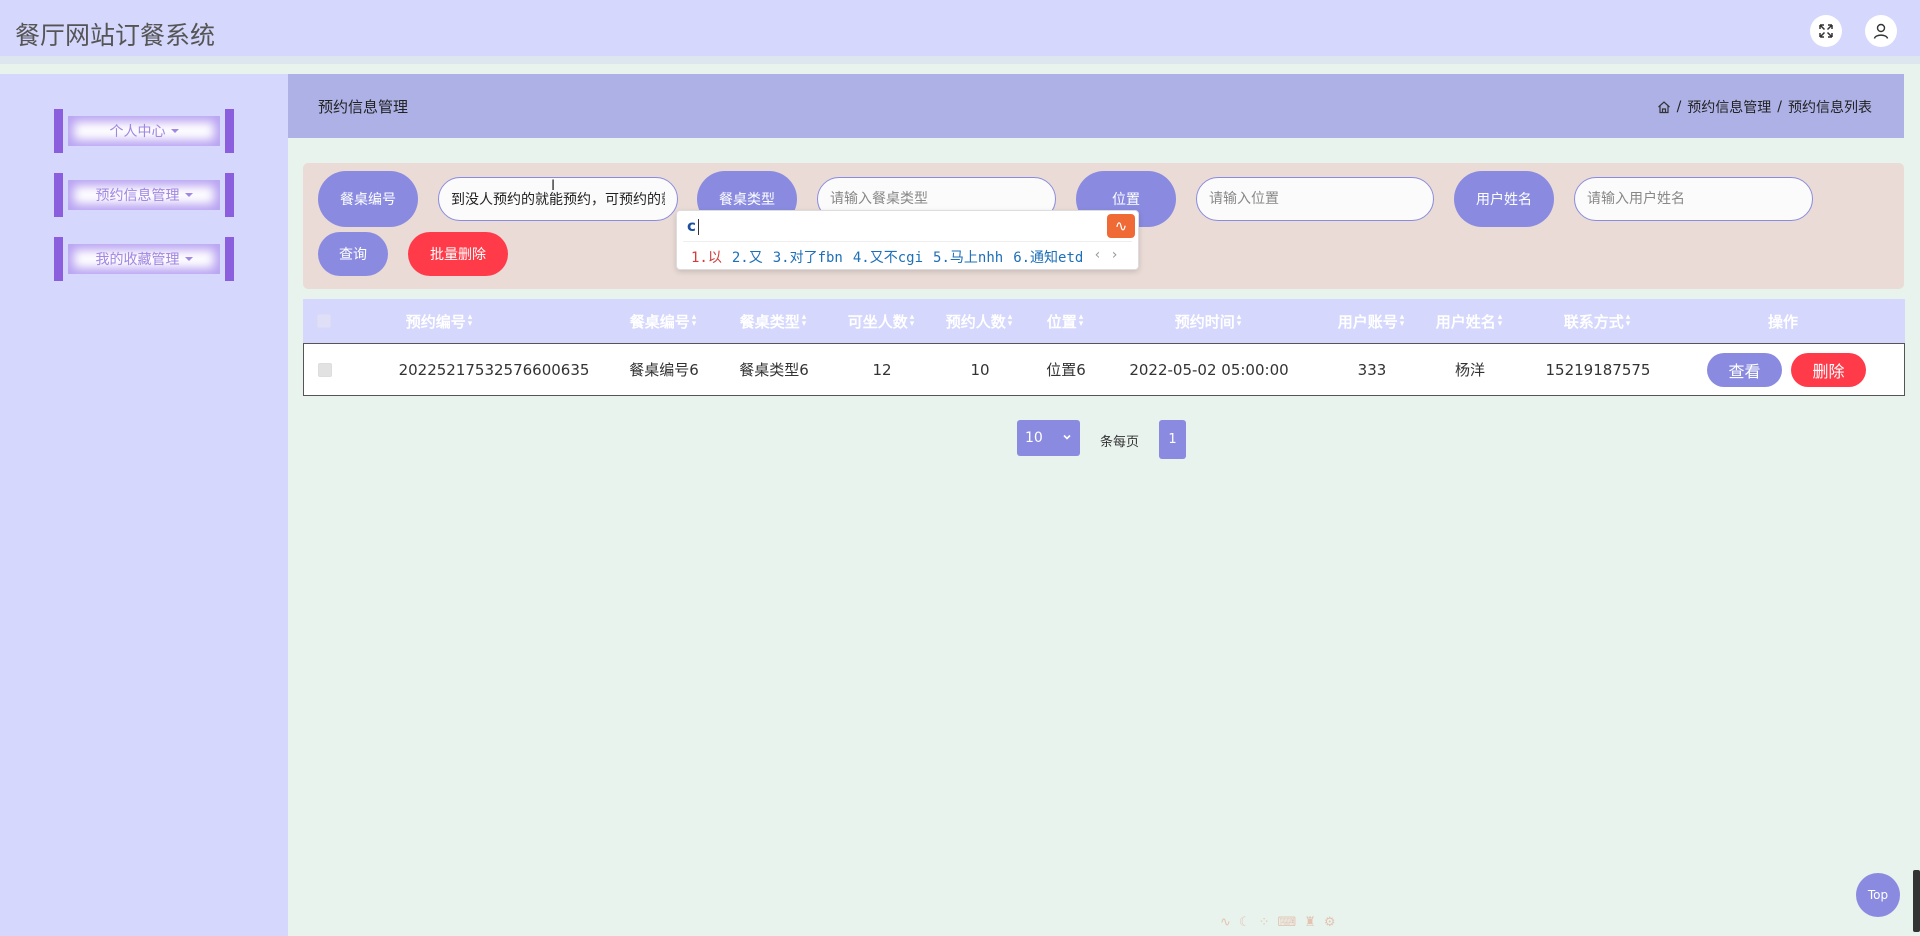 This screenshot has width=1920, height=936. I want to click on breadcrumb-item: 预约信息列表, so click(1830, 108).